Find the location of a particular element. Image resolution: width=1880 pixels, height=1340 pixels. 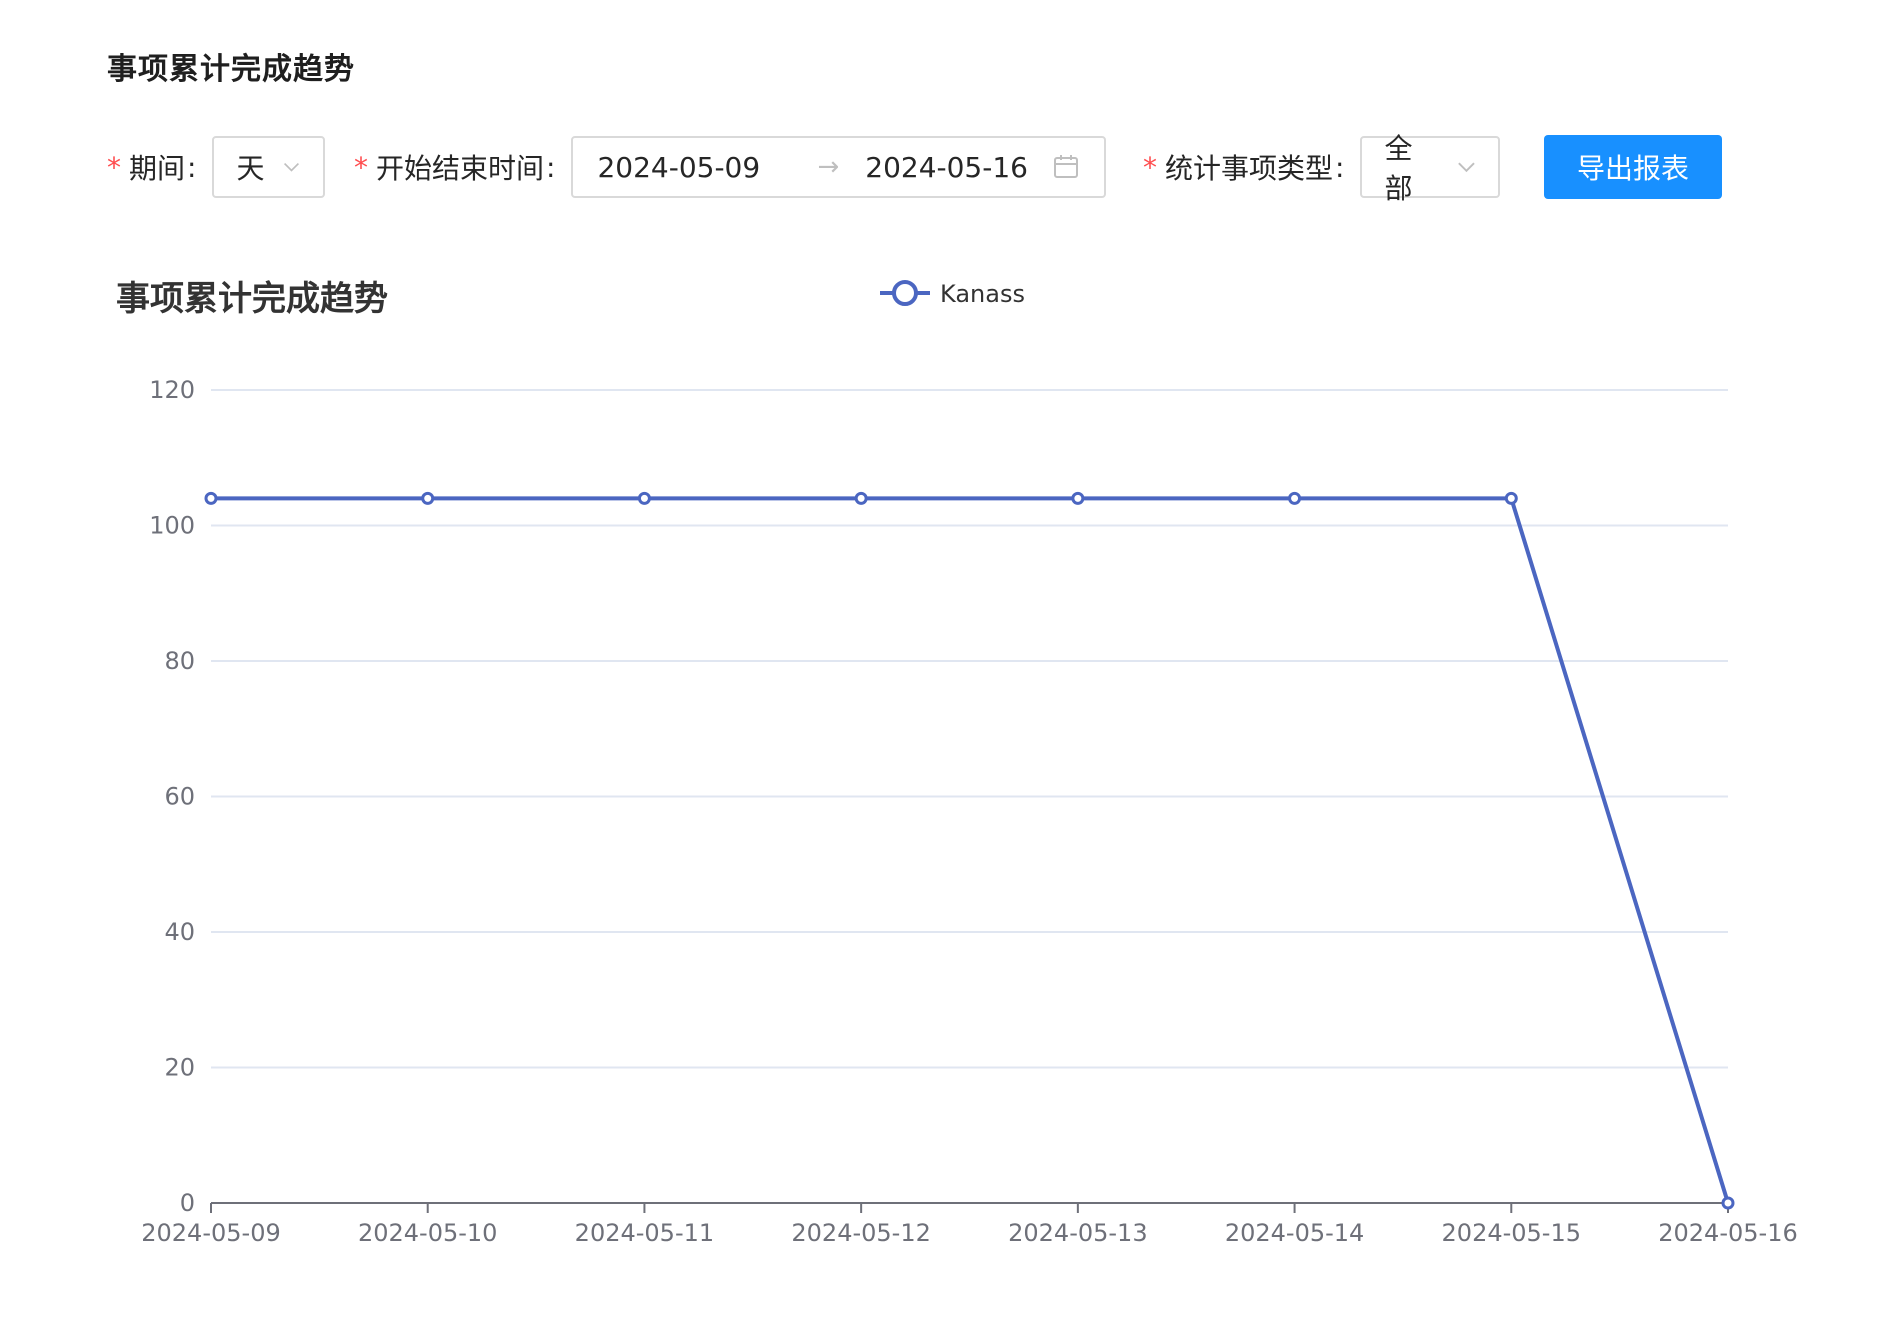

y-tick-label: 40 is located at coordinates (179, 932).